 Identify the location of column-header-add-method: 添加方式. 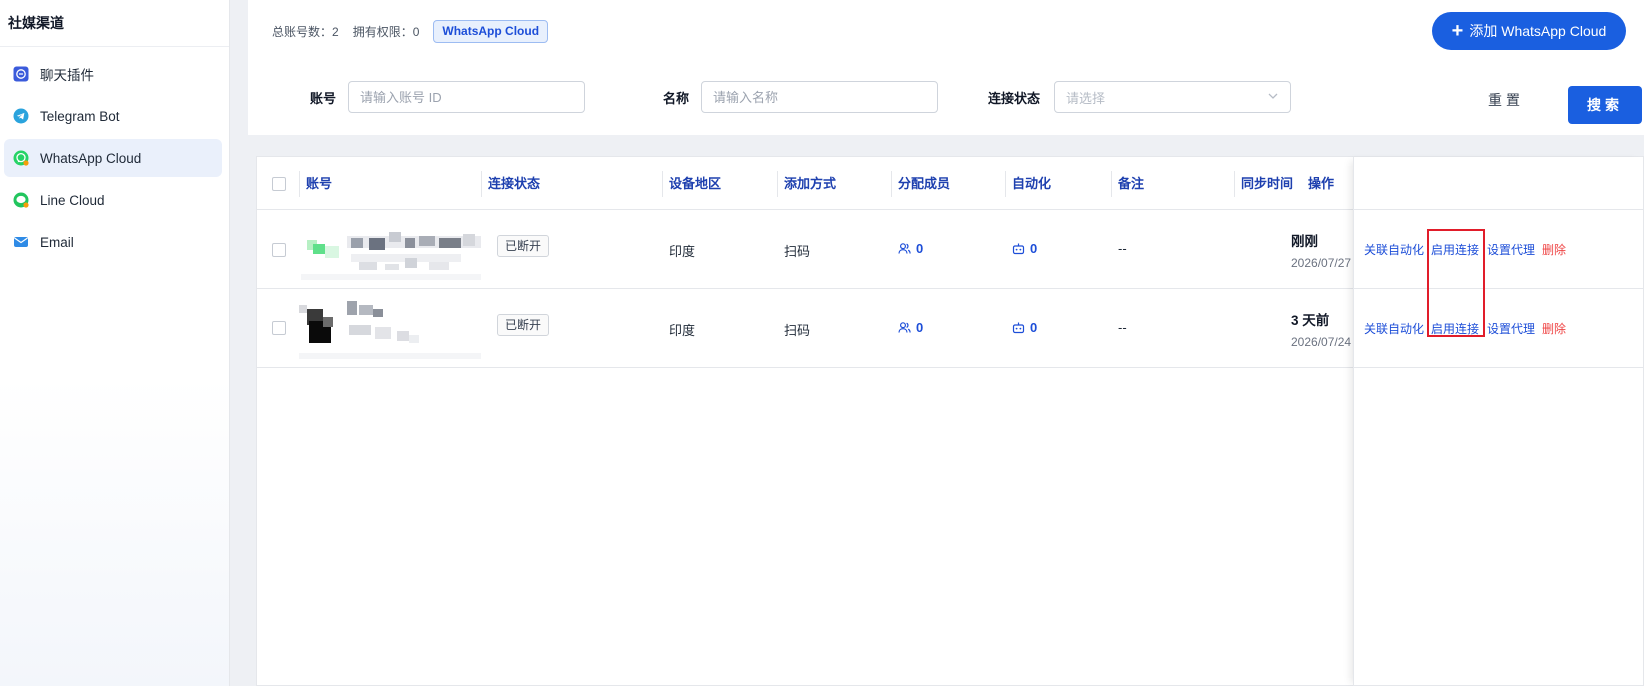
(810, 183).